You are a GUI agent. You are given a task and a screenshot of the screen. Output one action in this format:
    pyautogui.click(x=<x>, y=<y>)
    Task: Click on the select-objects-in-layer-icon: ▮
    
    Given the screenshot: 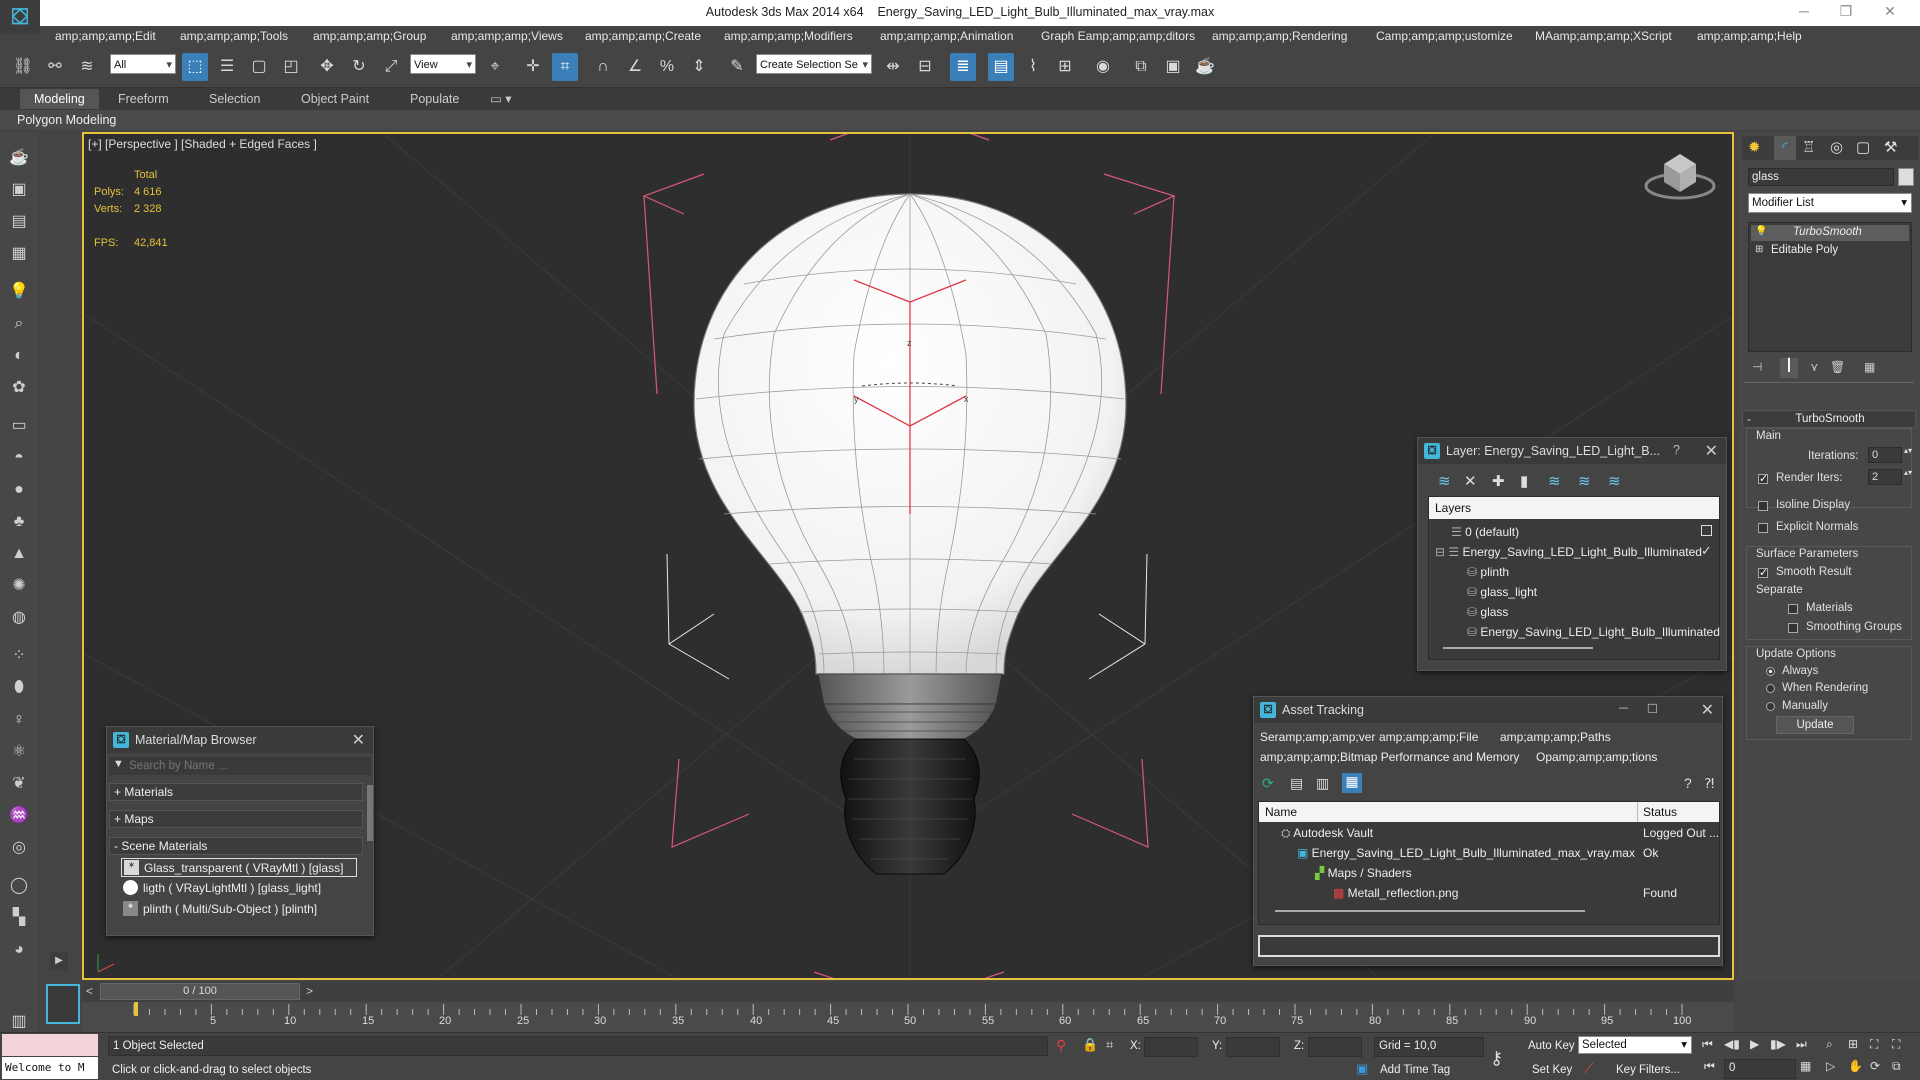 What is the action you would take?
    pyautogui.click(x=1524, y=481)
    